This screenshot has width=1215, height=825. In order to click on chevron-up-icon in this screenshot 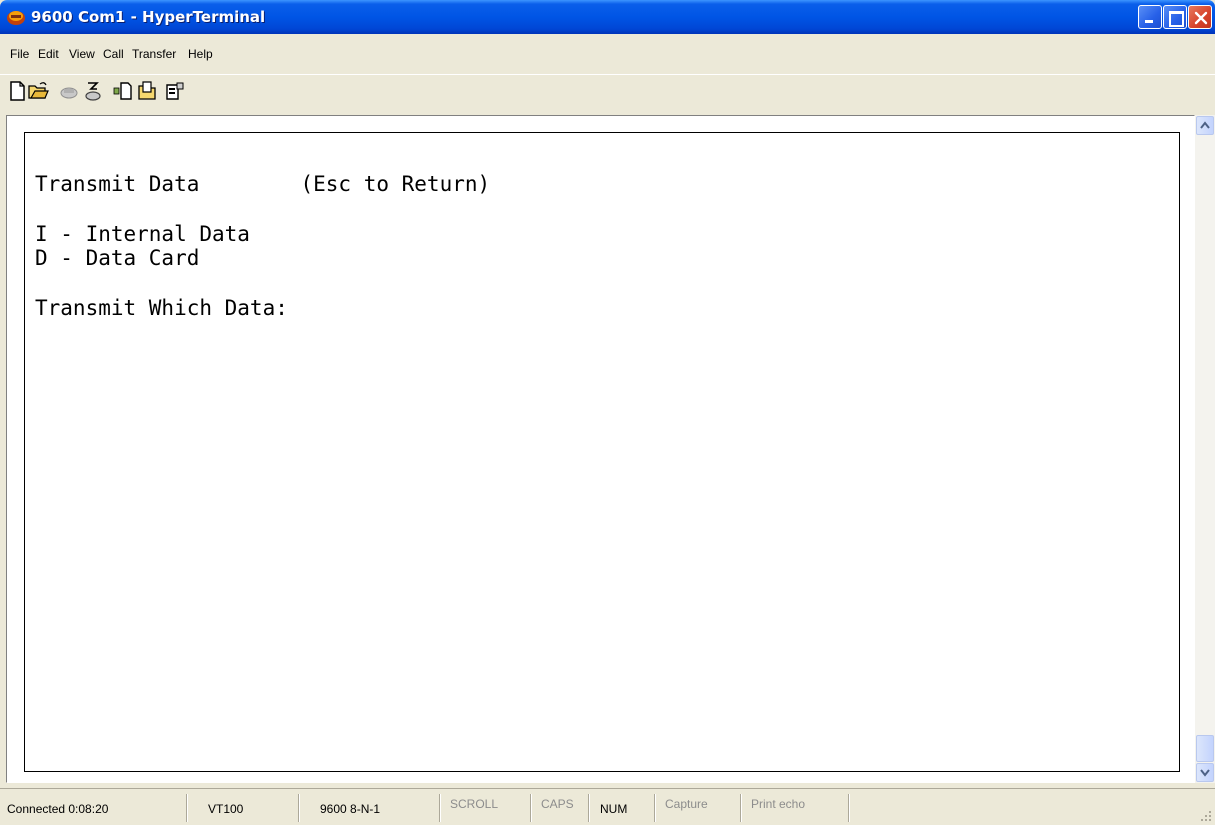, I will do `click(1205, 125)`.